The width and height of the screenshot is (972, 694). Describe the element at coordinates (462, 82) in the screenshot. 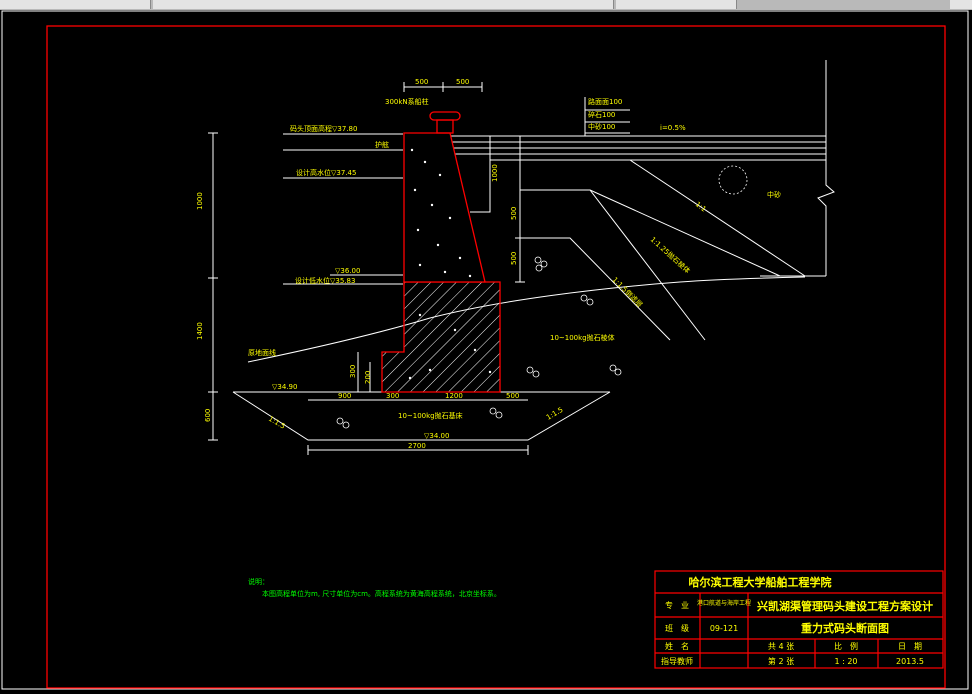

I see `dim-top-2: 500` at that location.